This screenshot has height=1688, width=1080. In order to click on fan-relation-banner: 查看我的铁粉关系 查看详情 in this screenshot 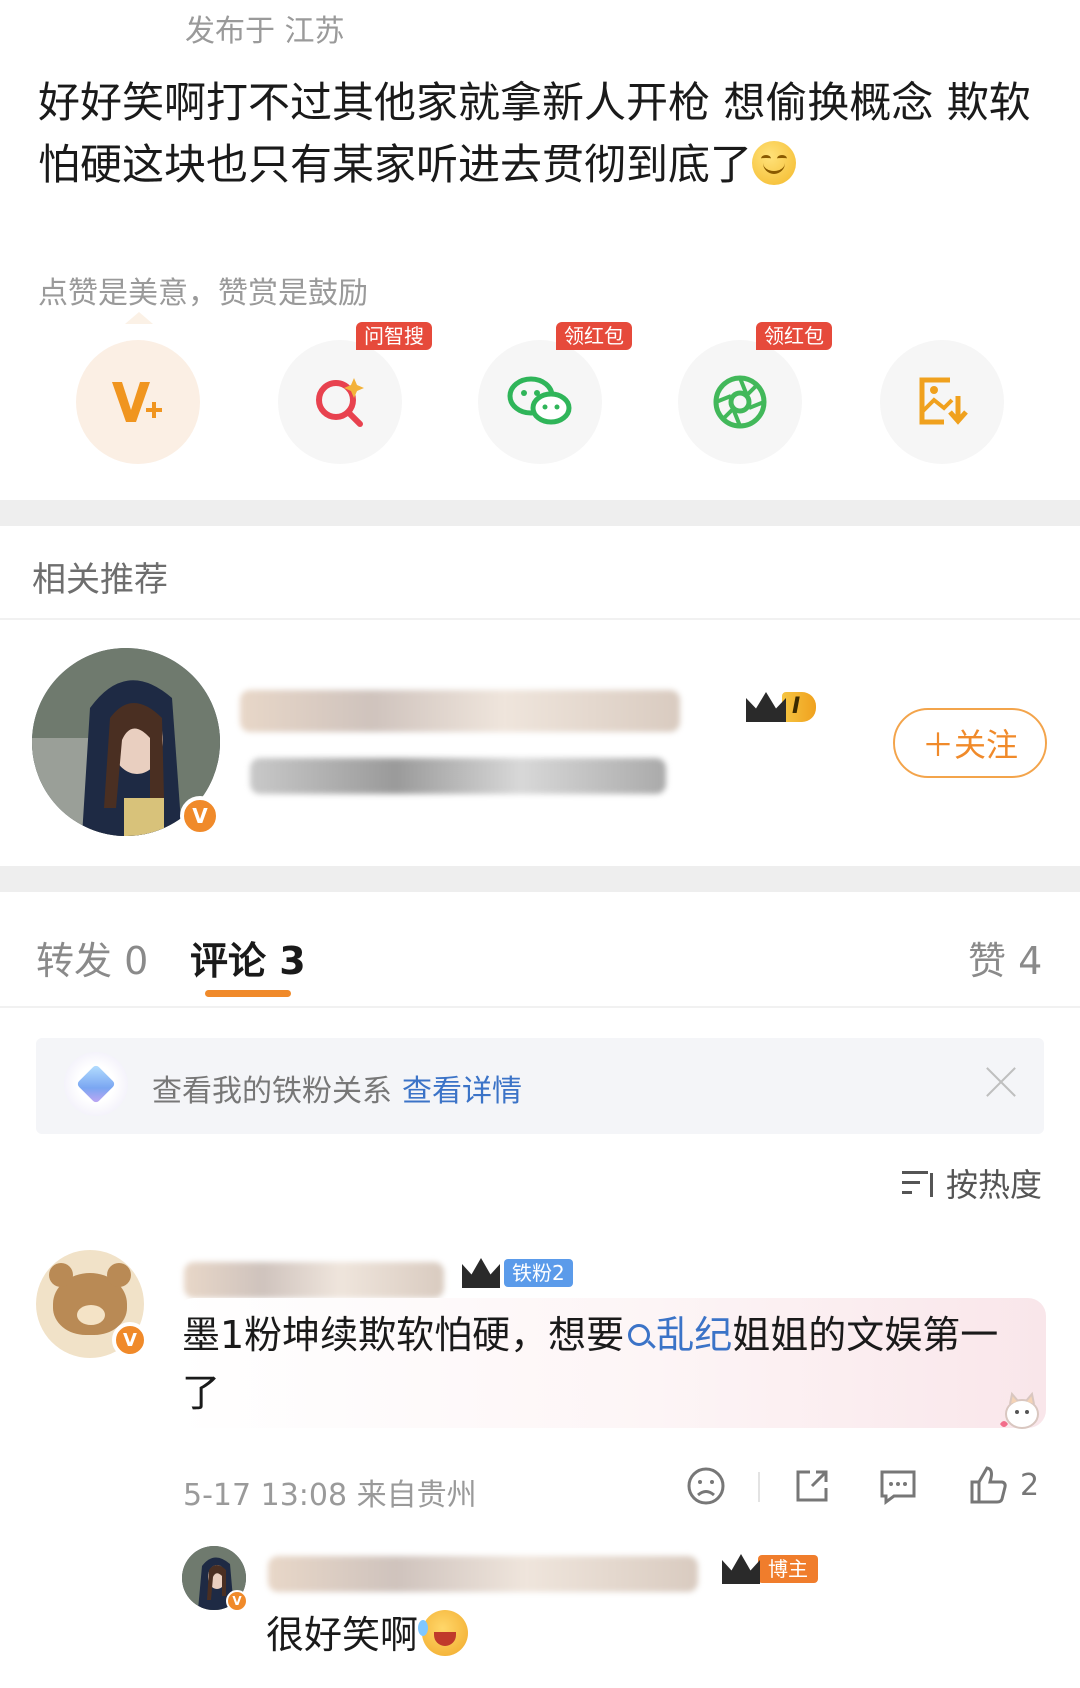, I will do `click(540, 1086)`.